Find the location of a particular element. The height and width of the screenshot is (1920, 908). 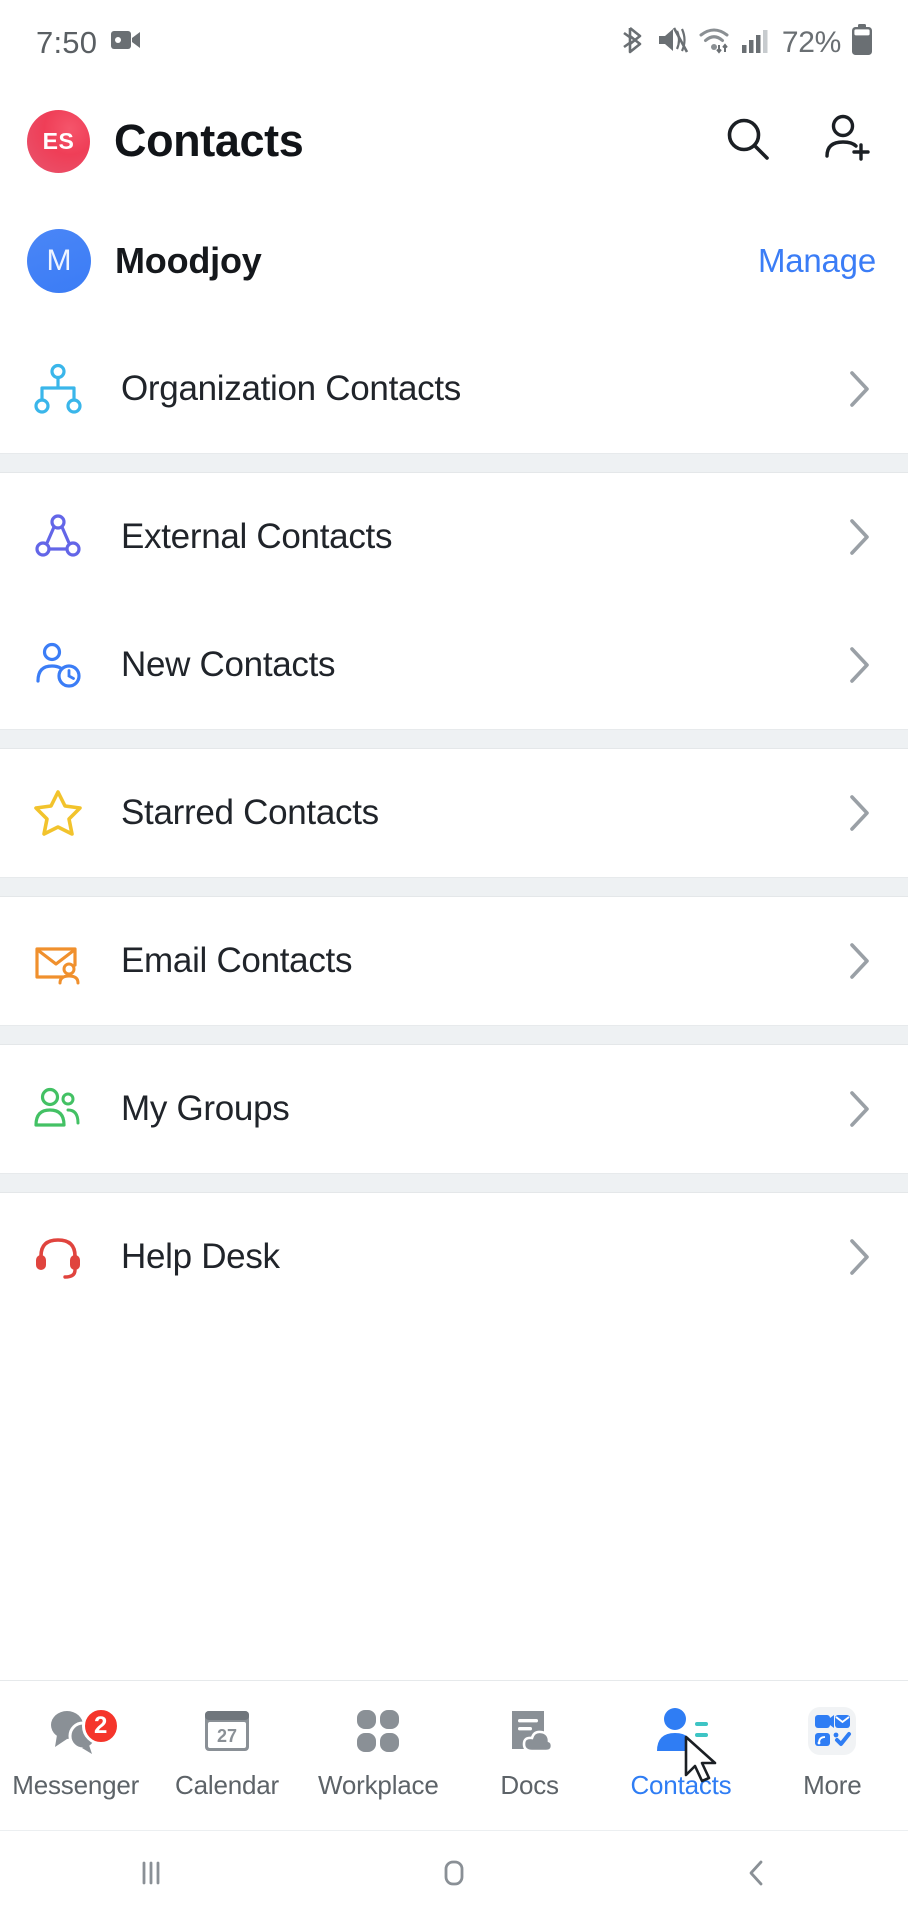

tab-label: Calendar is located at coordinates (227, 1785).